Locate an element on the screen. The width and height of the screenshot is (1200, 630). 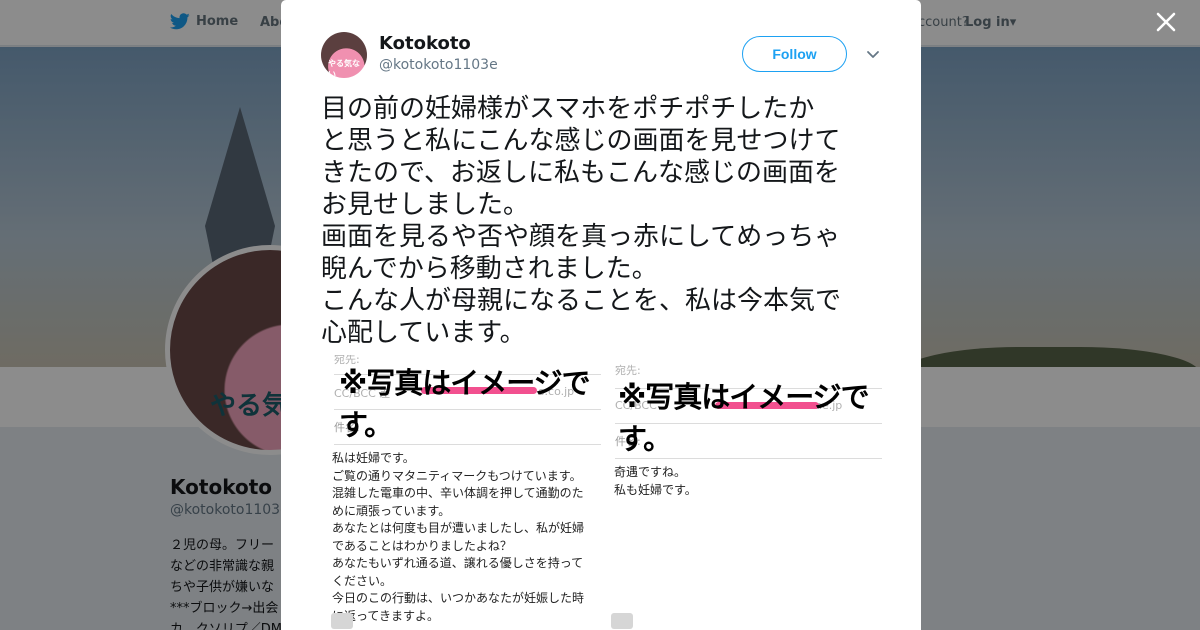
mail-body: 奇遇ですね。 私も妊婦です。 is located at coordinates (655, 481).